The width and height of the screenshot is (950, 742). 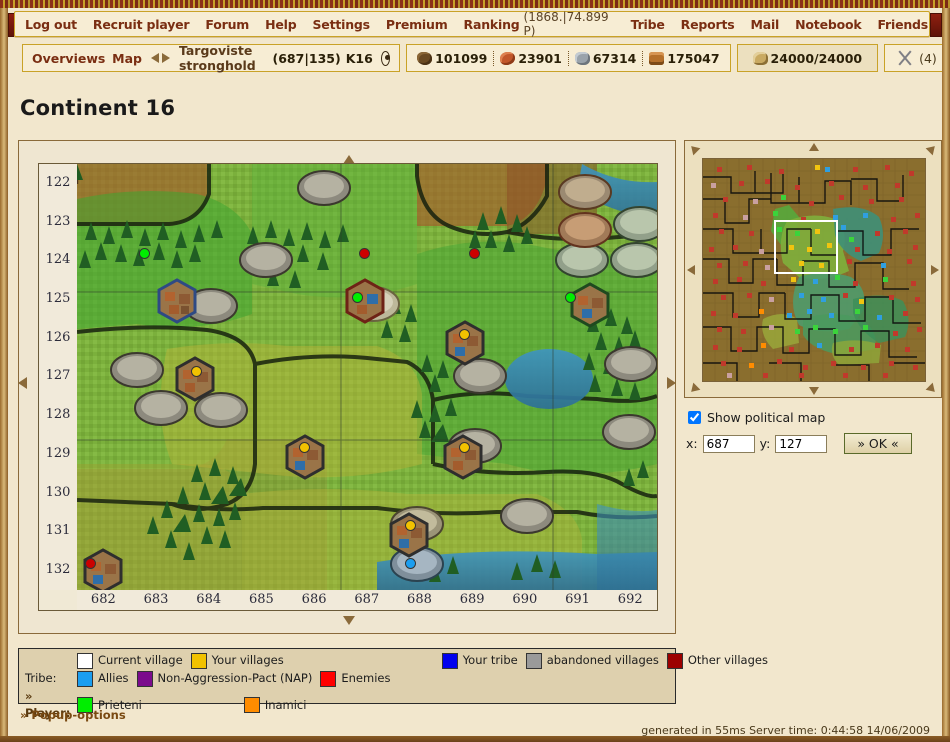 I want to click on minimap-scroll-downleft-icon, so click(x=694, y=389).